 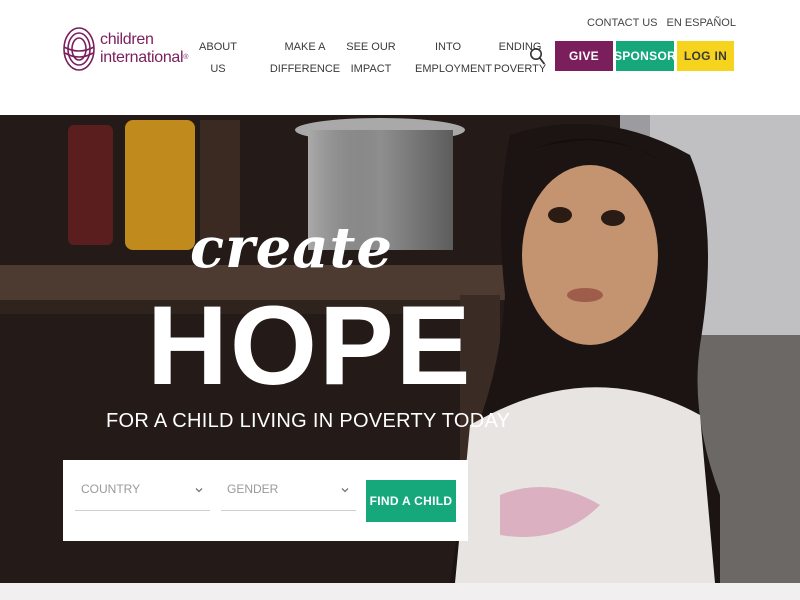 What do you see at coordinates (411, 501) in the screenshot?
I see `find-a-child-button: FIND A CHILD` at bounding box center [411, 501].